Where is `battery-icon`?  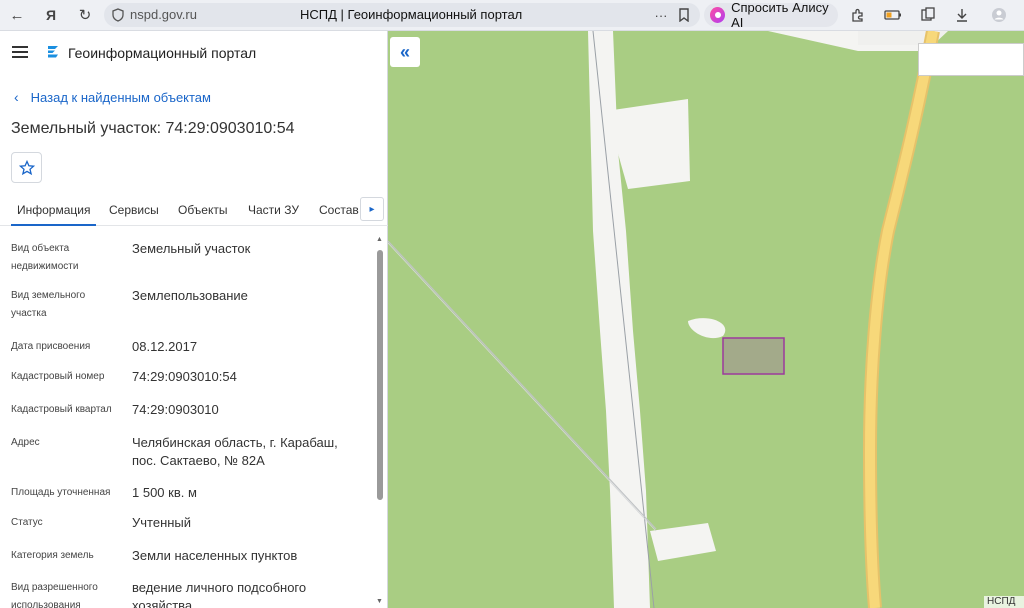 battery-icon is located at coordinates (893, 15).